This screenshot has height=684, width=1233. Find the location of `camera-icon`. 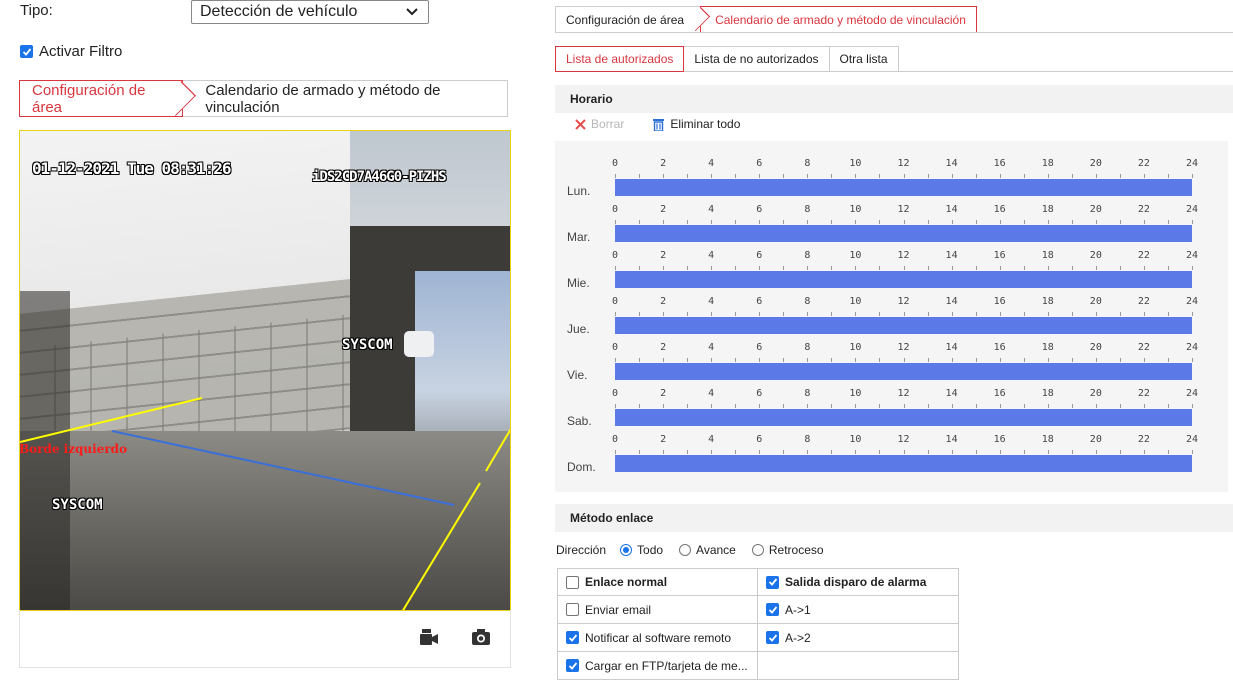

camera-icon is located at coordinates (481, 637).